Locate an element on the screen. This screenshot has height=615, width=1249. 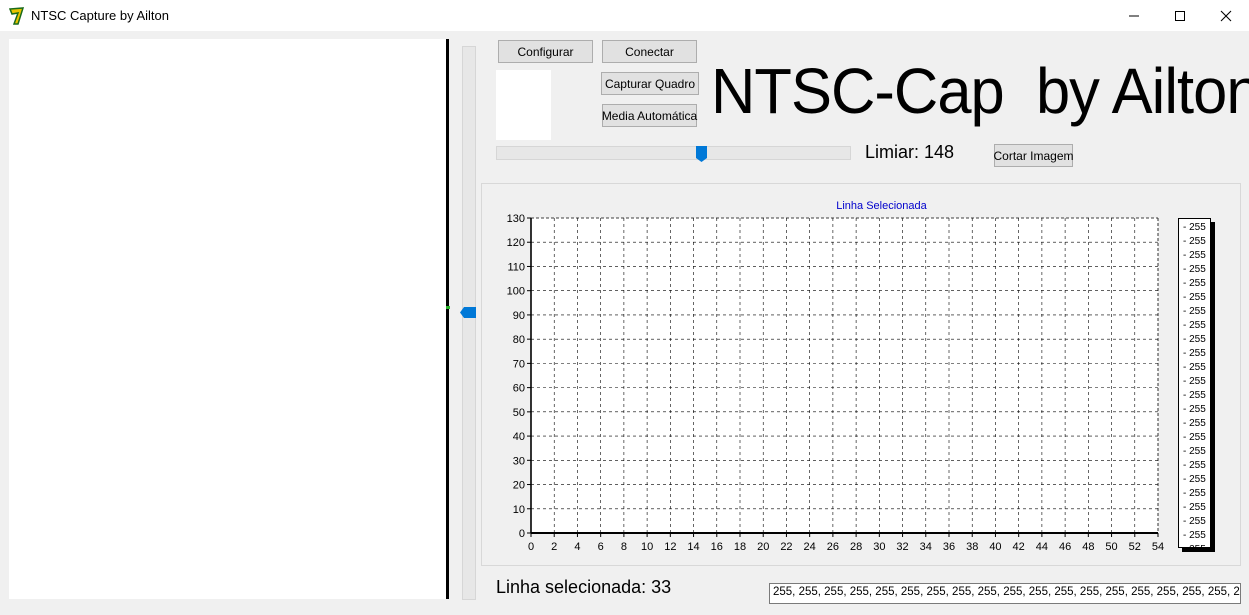
chart-x-tick-label: 42 is located at coordinates (1019, 547).